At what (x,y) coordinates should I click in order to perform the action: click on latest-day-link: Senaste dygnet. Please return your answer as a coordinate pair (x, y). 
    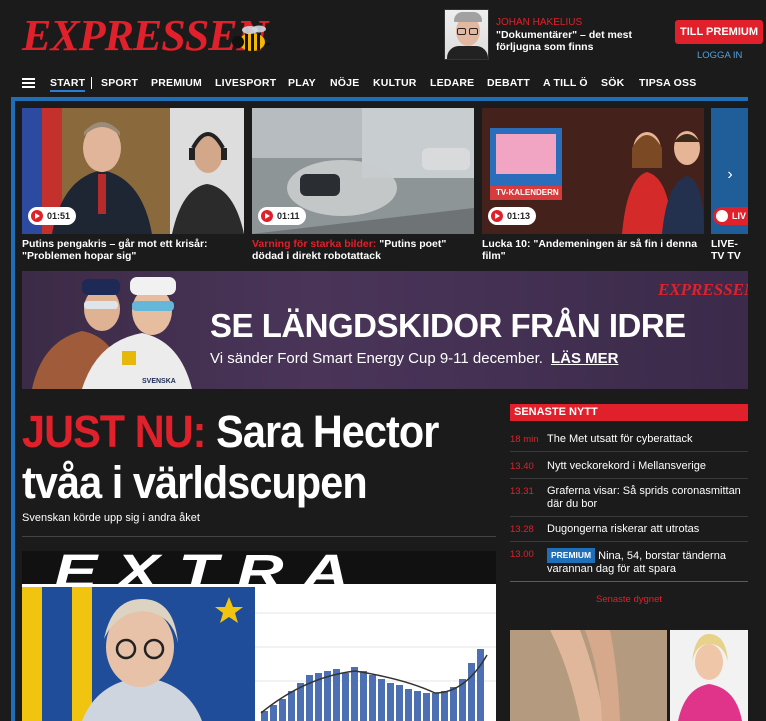
    Looking at the image, I should click on (629, 599).